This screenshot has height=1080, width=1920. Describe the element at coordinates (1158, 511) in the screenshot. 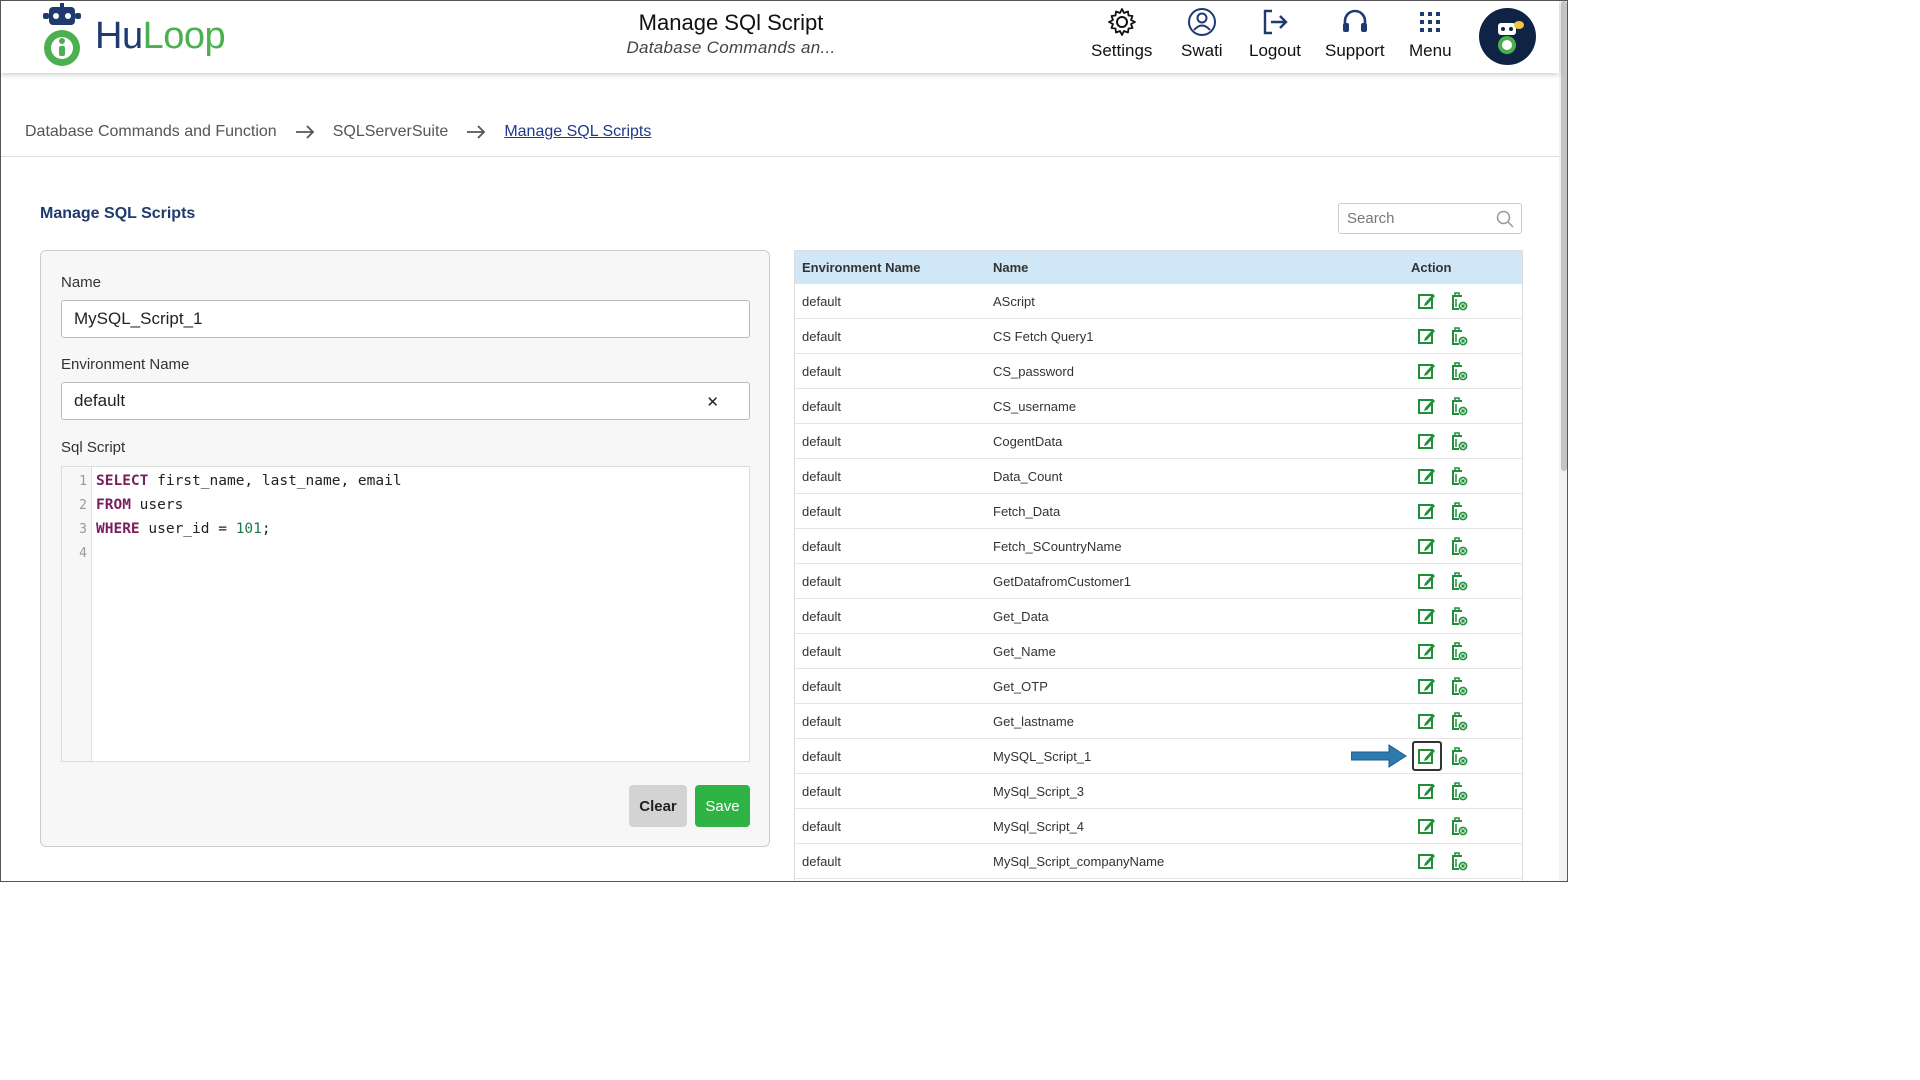

I see `table-row: default Fetch_Data` at that location.